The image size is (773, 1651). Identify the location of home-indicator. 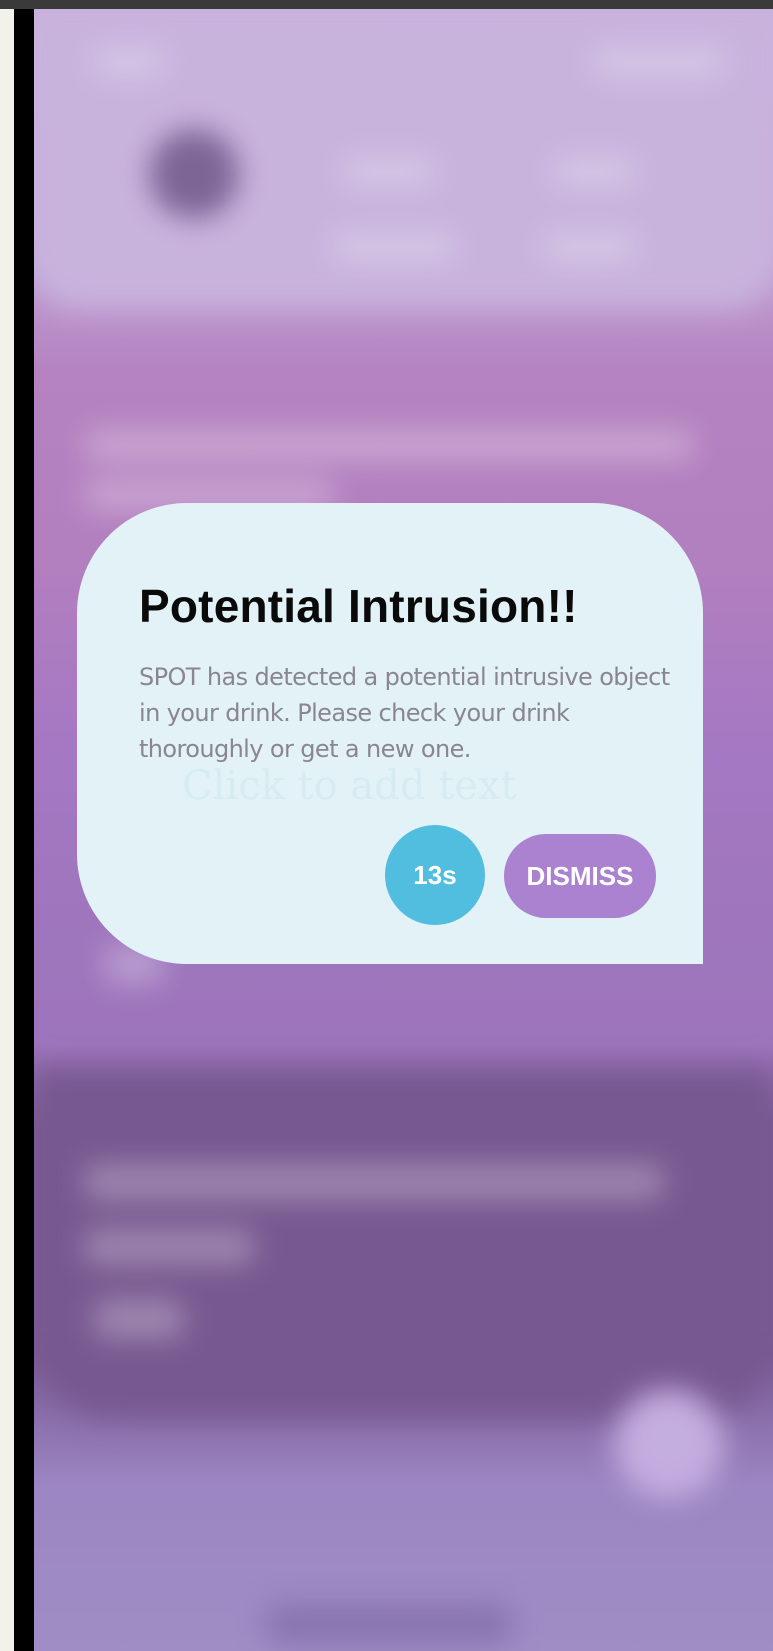
(389, 1624).